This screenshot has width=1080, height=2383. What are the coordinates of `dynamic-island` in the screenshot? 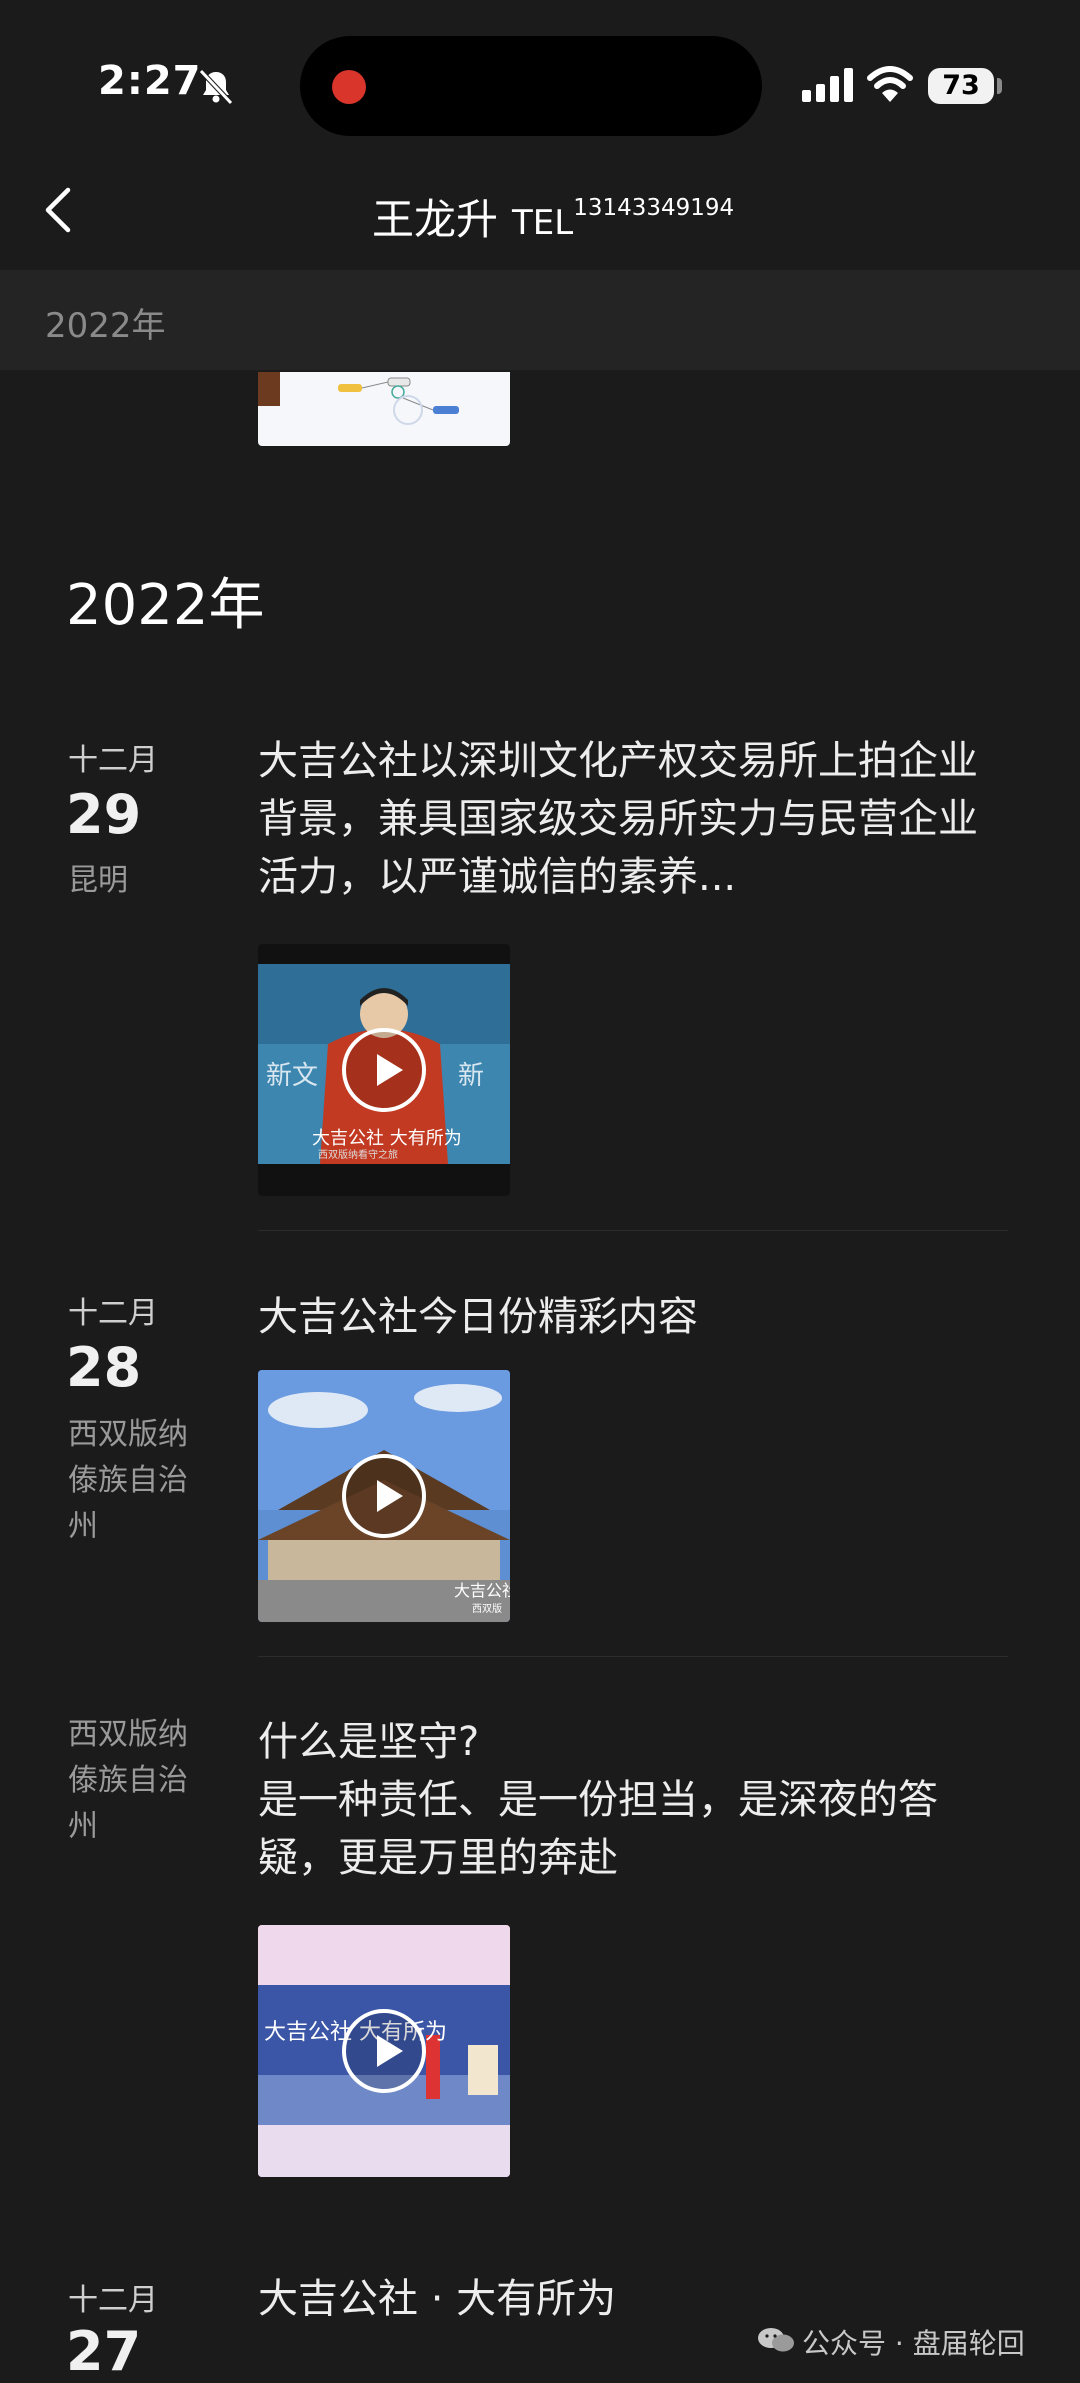 It's located at (531, 86).